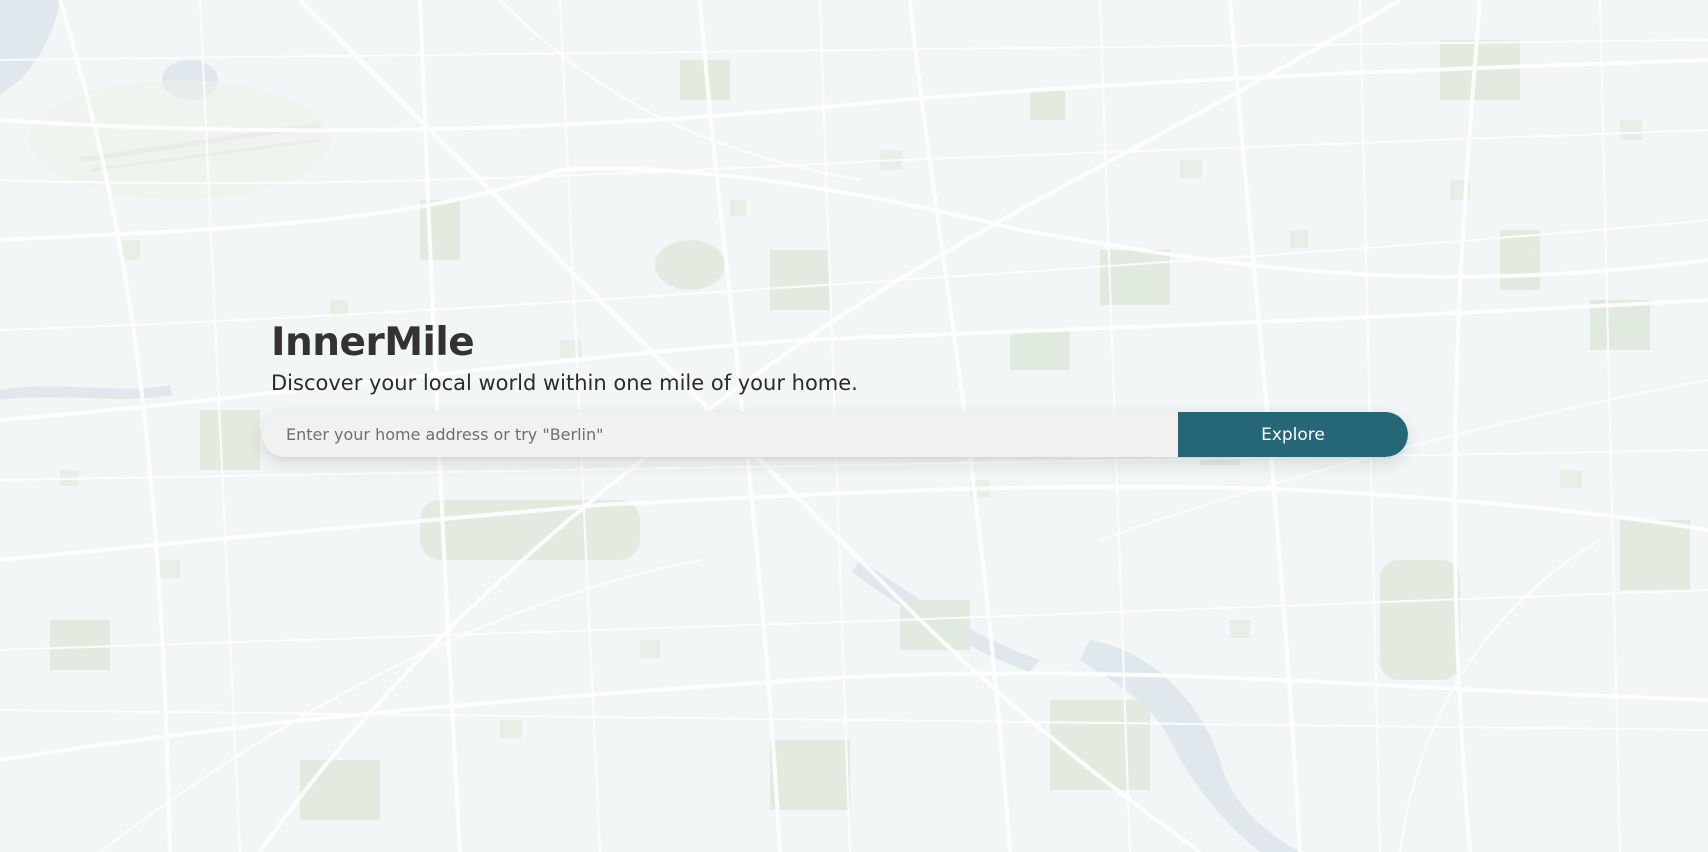 This screenshot has height=852, width=1708. Describe the element at coordinates (1293, 434) in the screenshot. I see `explore-button: Explore` at that location.